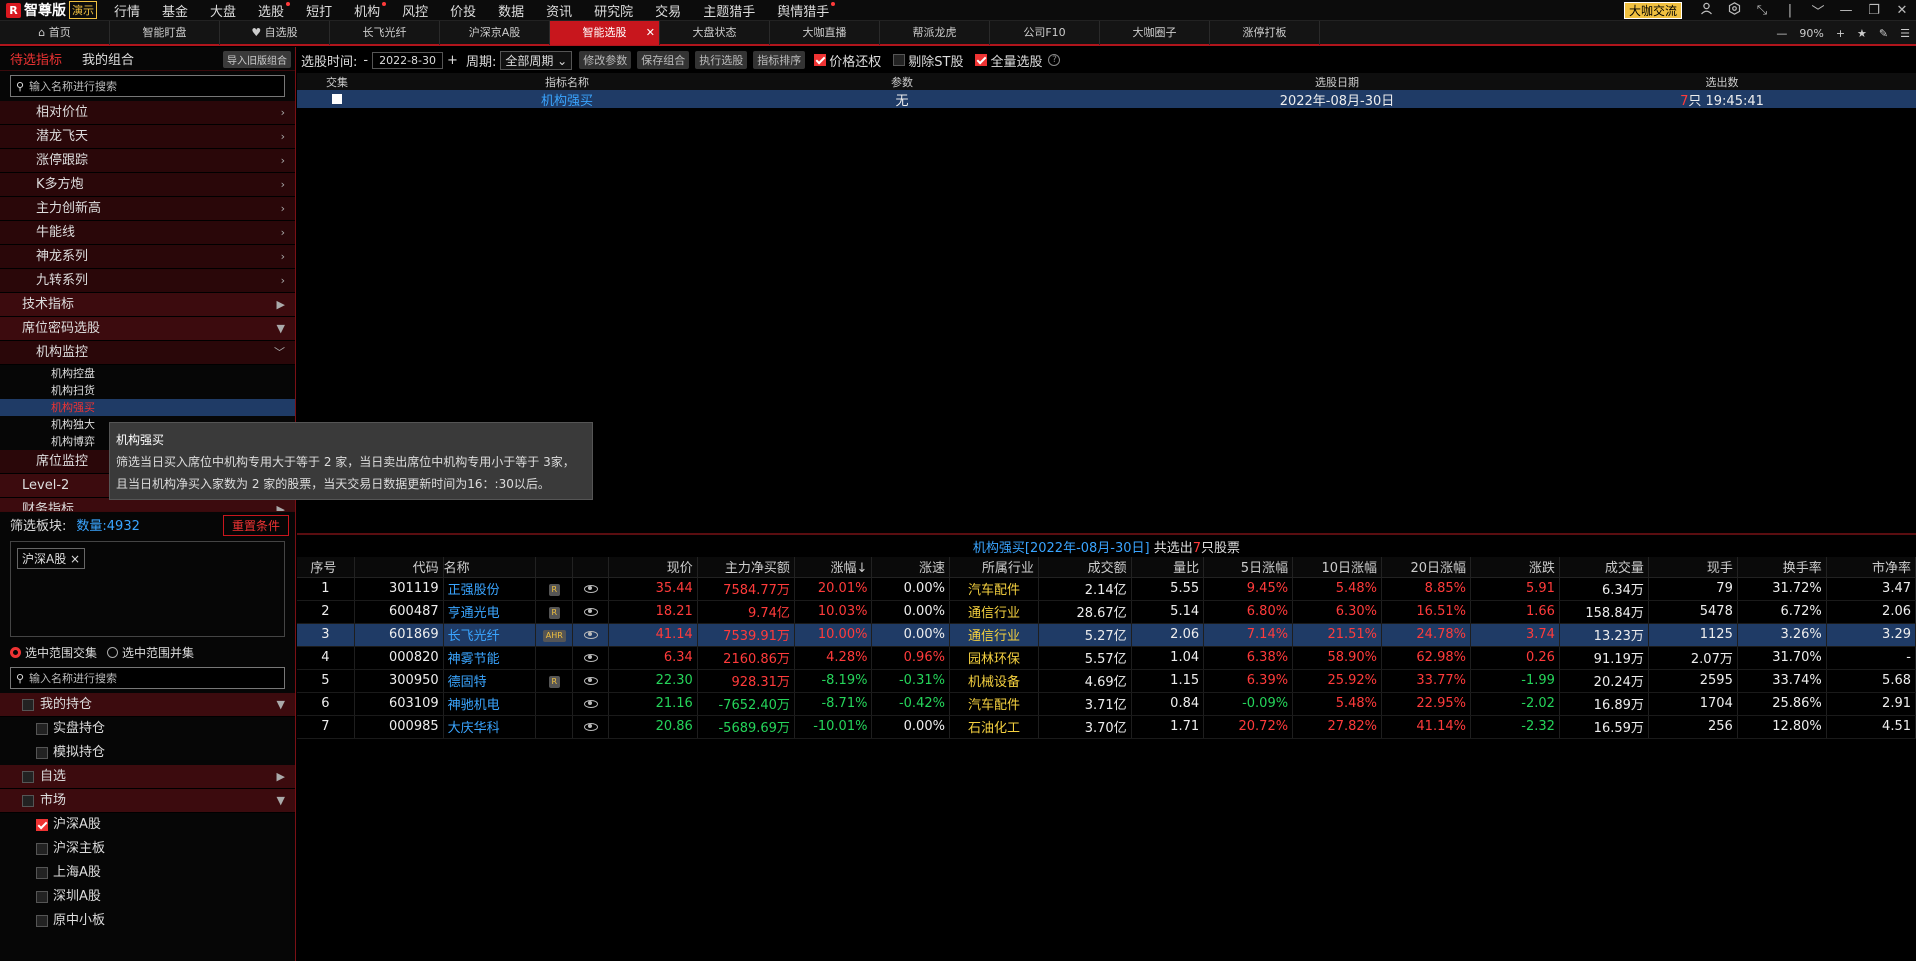  I want to click on menu-item: 大盘, so click(223, 10).